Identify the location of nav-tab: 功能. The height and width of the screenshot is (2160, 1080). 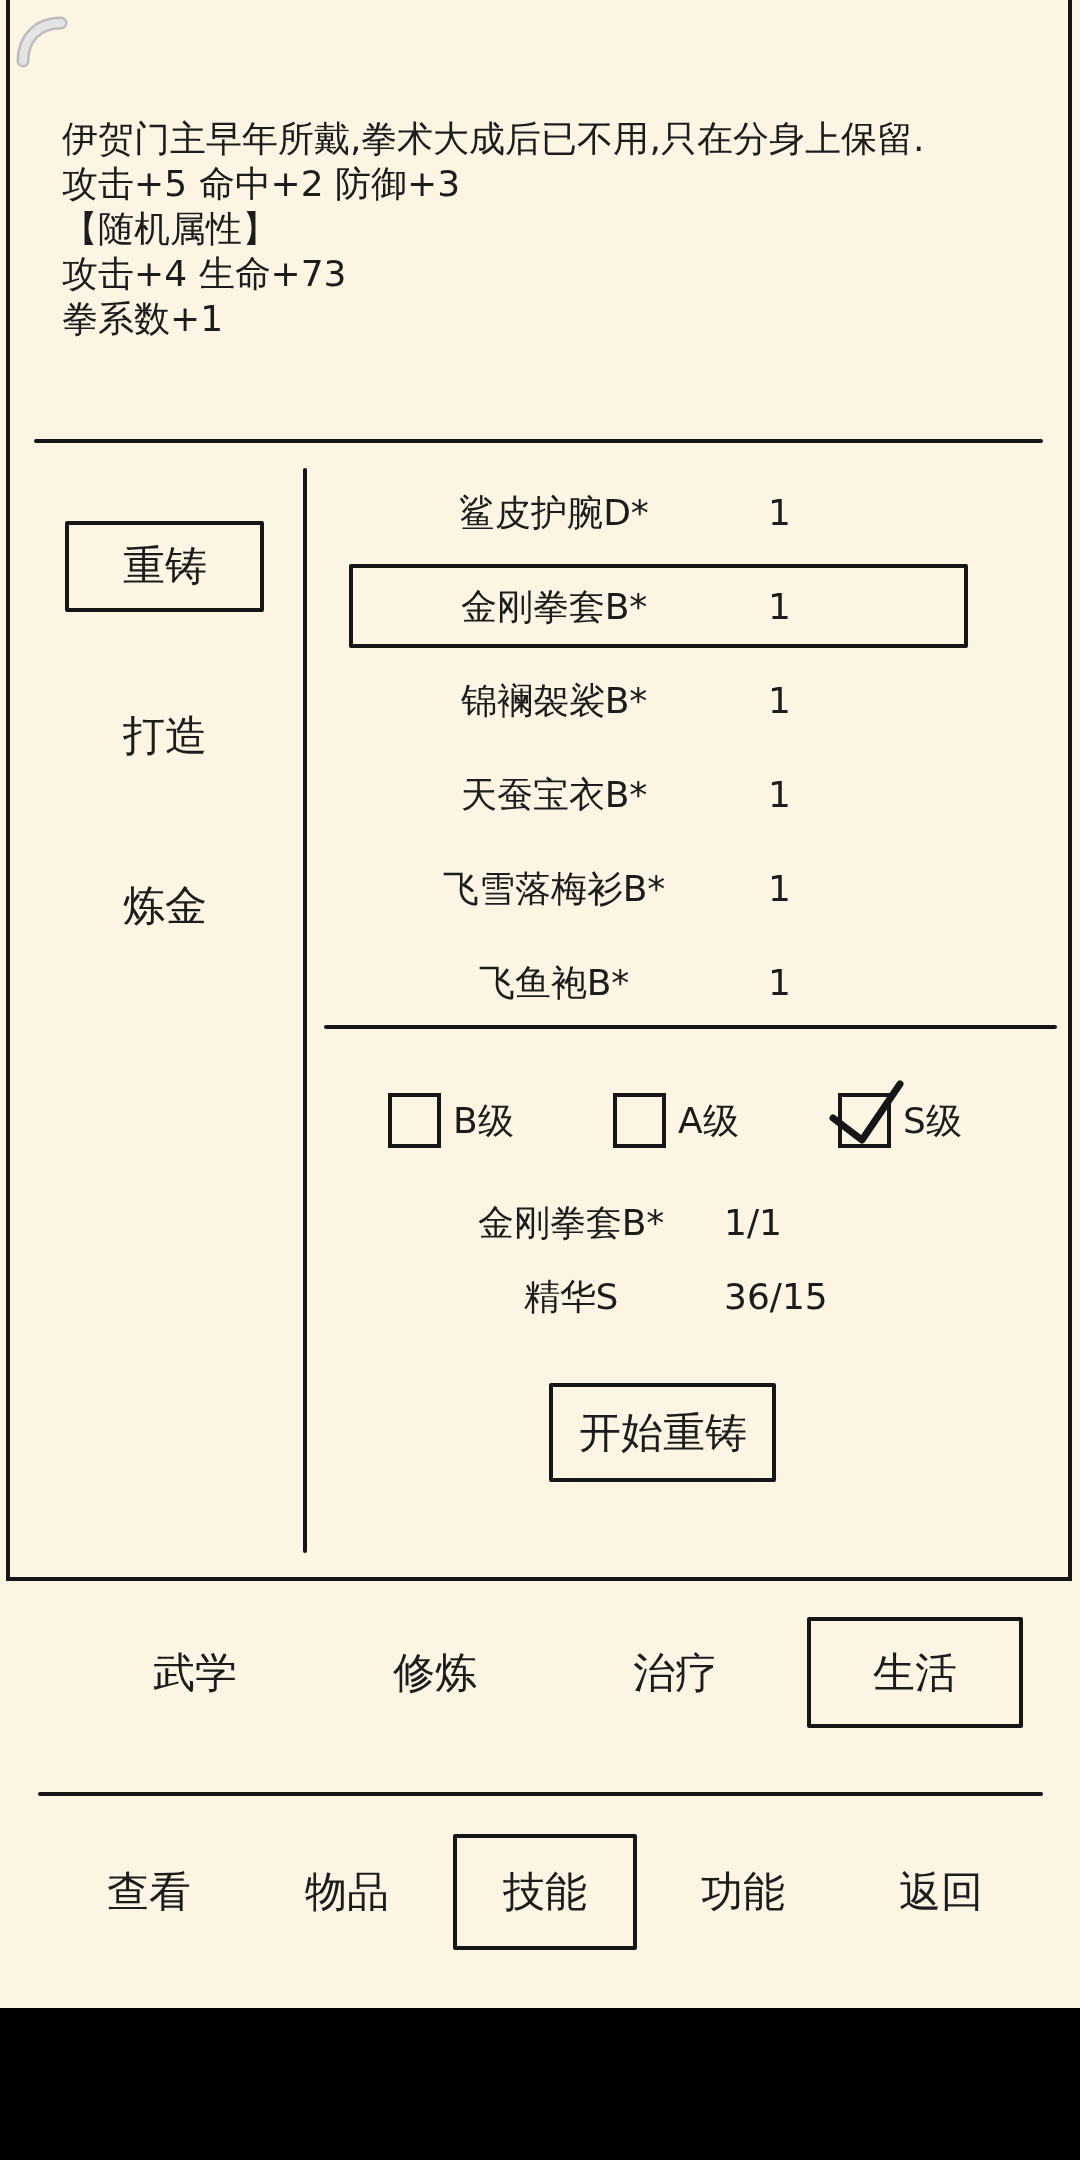
(743, 1892).